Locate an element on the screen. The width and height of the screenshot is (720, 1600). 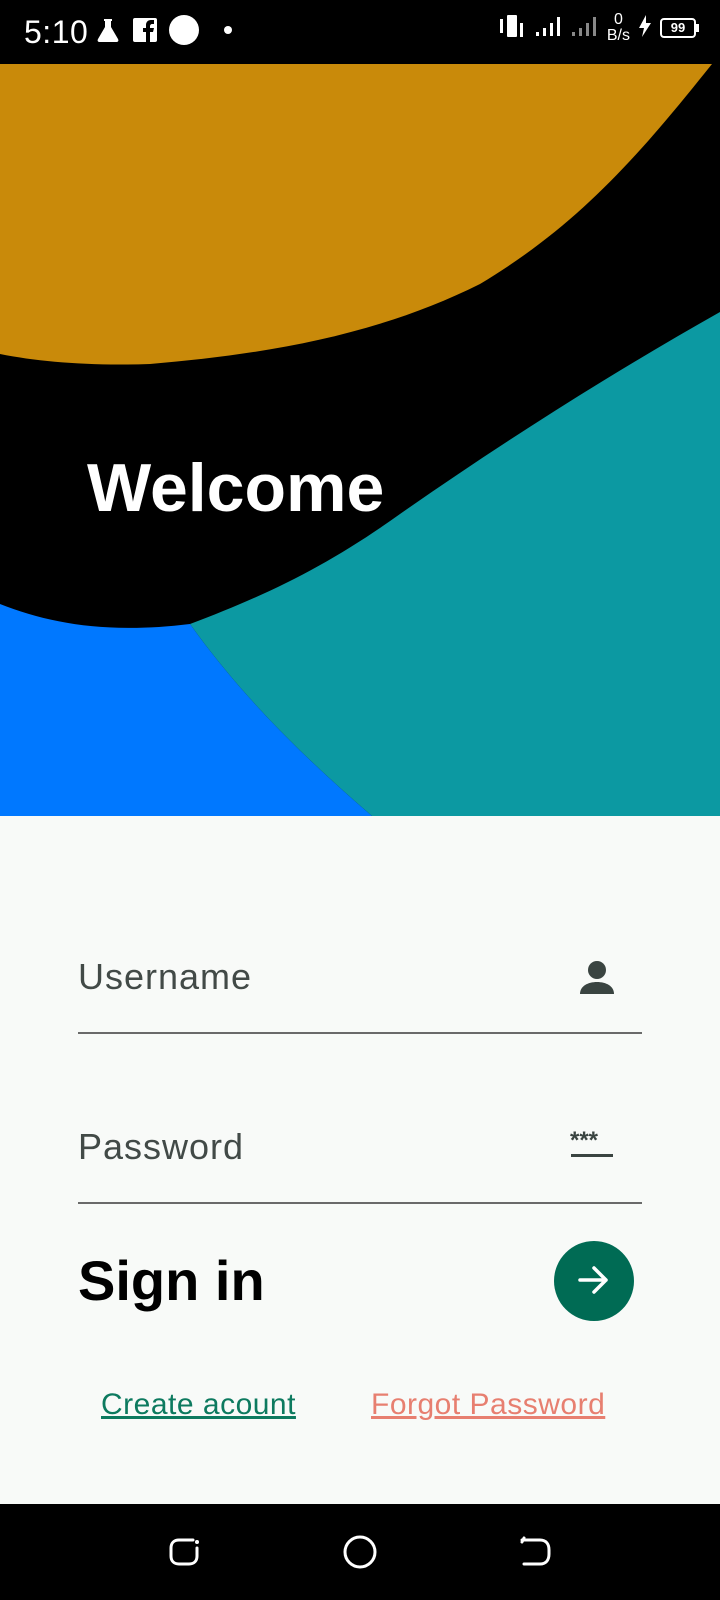
sign-in-button is located at coordinates (594, 1281).